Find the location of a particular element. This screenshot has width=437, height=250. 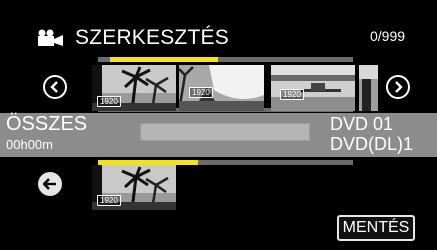

prev-button is located at coordinates (55, 87).